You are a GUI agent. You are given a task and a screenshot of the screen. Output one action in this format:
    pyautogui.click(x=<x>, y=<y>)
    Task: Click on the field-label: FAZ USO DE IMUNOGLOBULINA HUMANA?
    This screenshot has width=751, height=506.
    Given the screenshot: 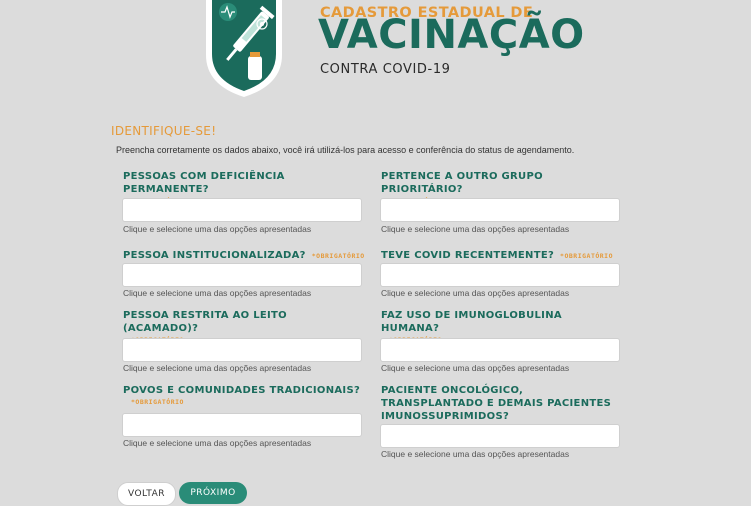 What is the action you would take?
    pyautogui.click(x=471, y=322)
    